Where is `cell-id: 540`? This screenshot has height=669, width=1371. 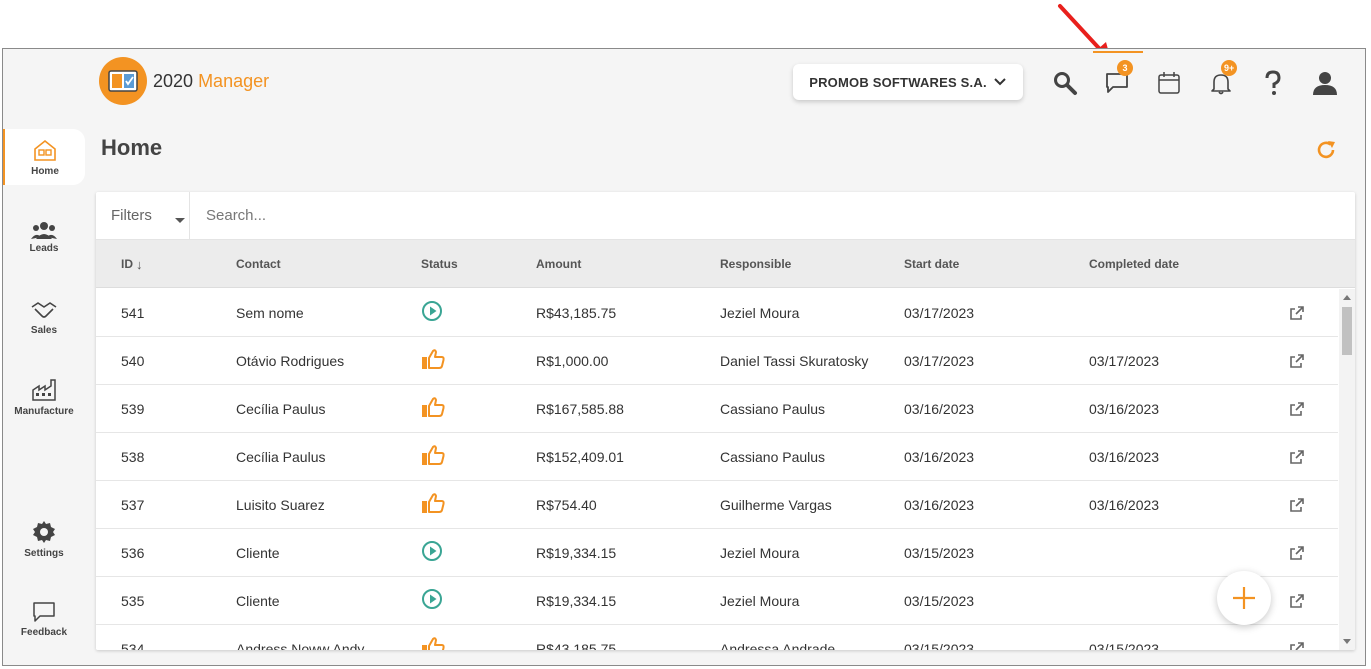 cell-id: 540 is located at coordinates (133, 360).